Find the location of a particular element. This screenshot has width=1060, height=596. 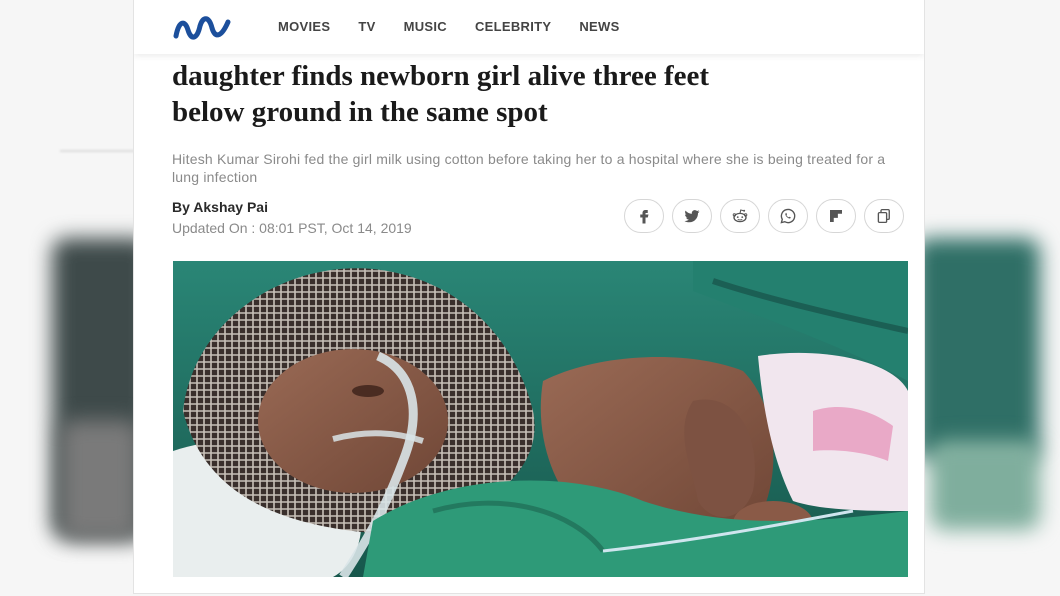

copy-link-icon is located at coordinates (883, 216).